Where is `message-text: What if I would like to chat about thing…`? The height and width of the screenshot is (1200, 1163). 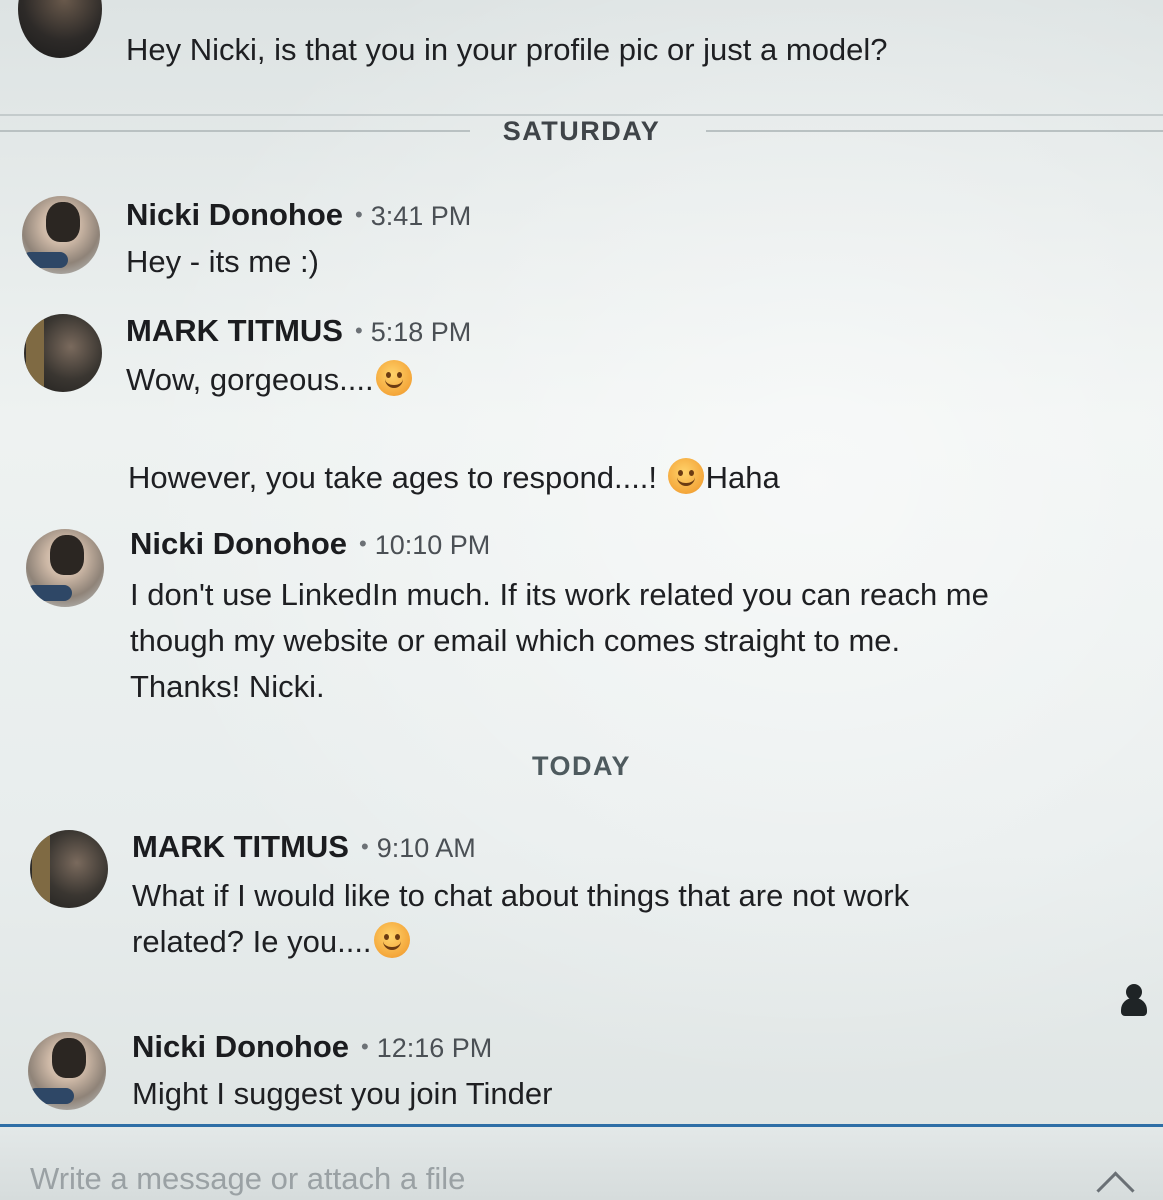
message-text: What if I would like to chat about thing… is located at coordinates (521, 895).